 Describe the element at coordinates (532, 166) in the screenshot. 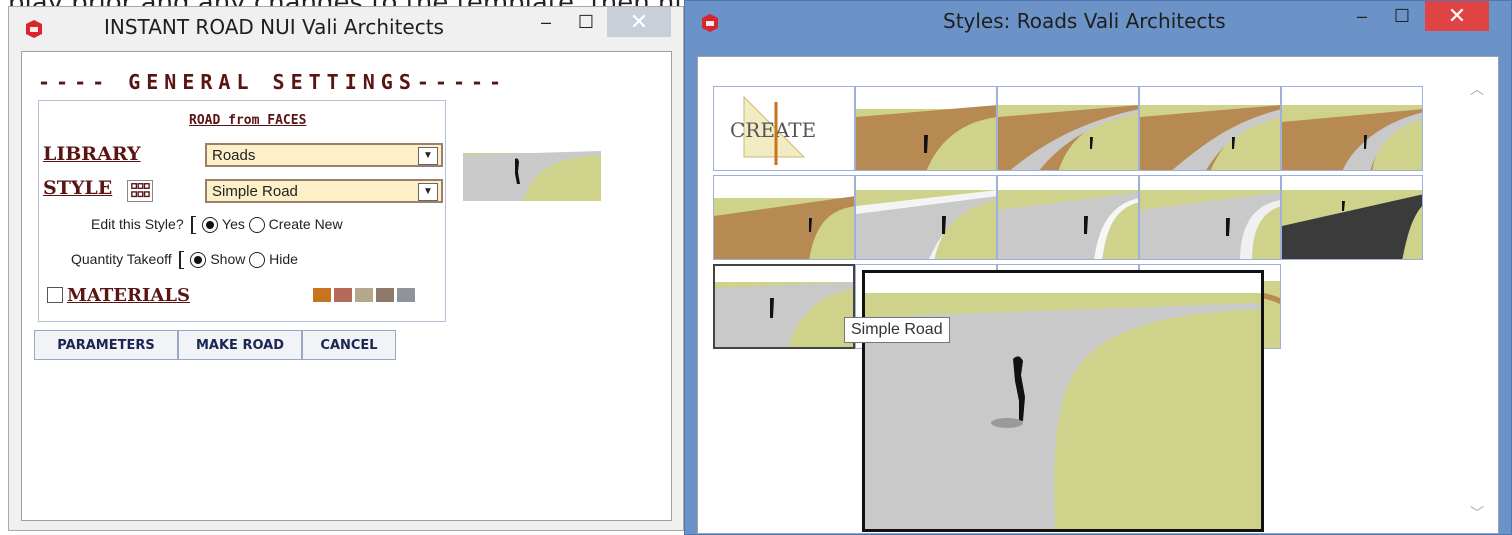

I see `style-preview-image` at that location.